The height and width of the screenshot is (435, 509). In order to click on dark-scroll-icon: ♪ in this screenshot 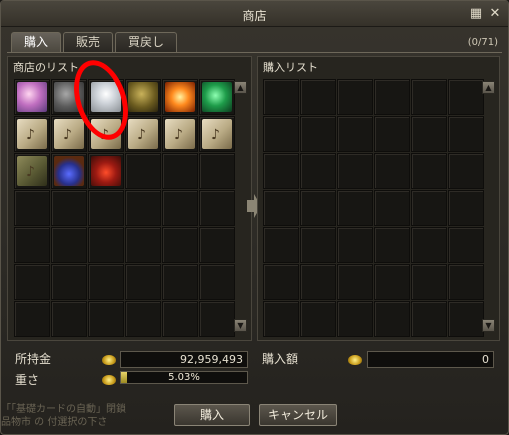, I will do `click(32, 171)`.